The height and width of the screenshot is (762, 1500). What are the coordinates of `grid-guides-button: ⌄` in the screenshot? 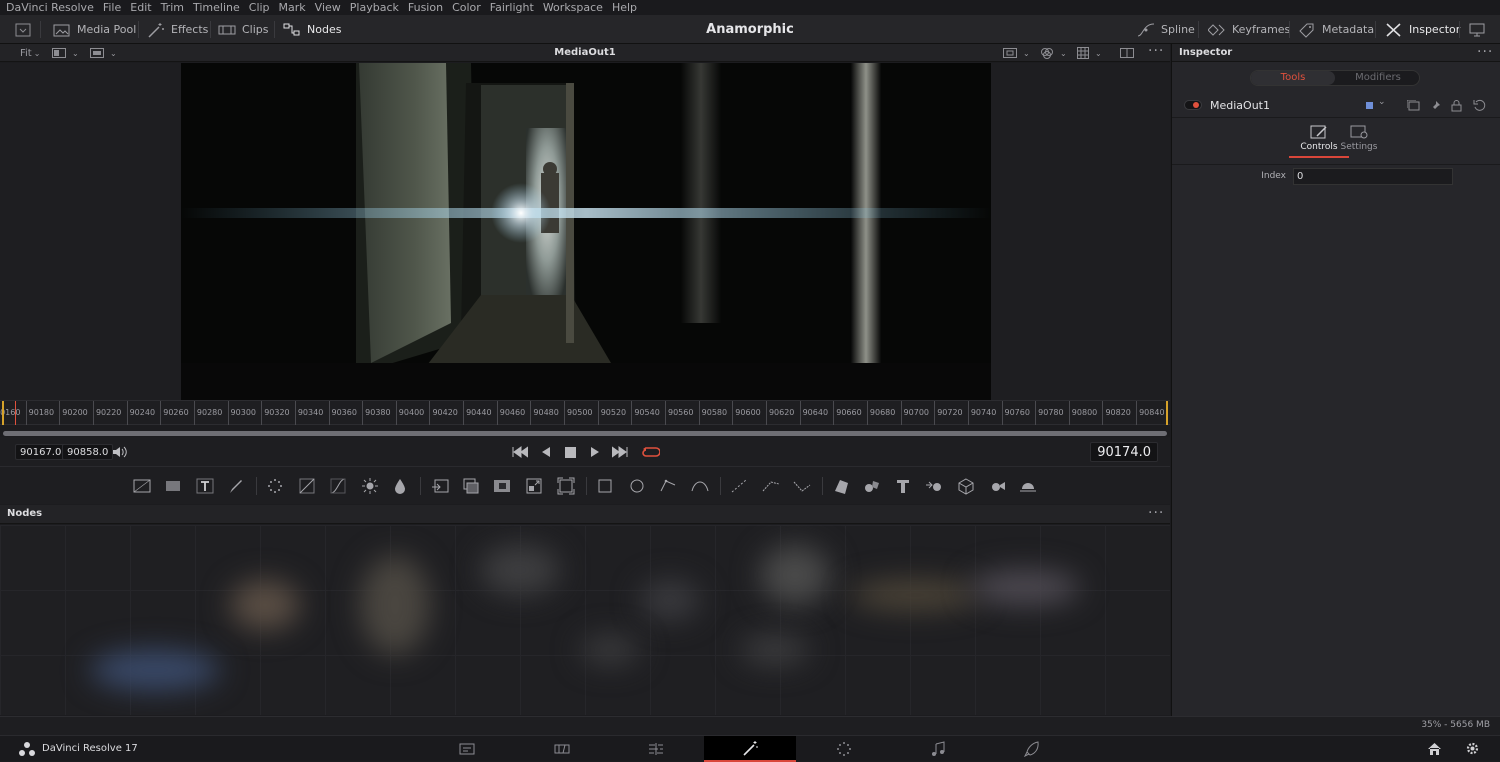 It's located at (1089, 53).